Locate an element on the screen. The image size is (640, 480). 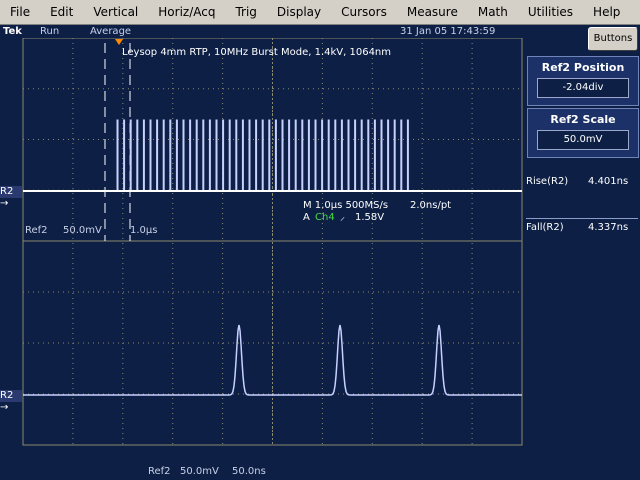
lower-r2-marker-text: R2 is located at coordinates (7, 395).